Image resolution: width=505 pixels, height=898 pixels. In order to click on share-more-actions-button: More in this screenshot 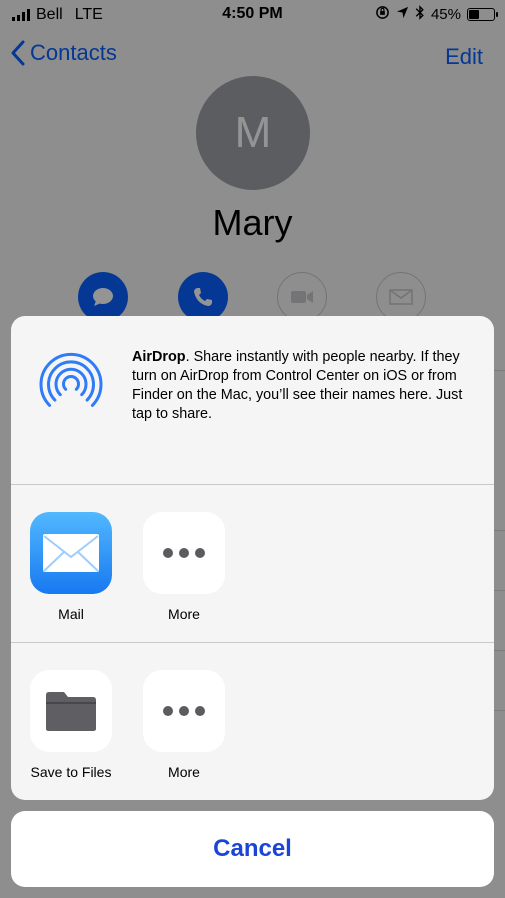, I will do `click(184, 725)`.